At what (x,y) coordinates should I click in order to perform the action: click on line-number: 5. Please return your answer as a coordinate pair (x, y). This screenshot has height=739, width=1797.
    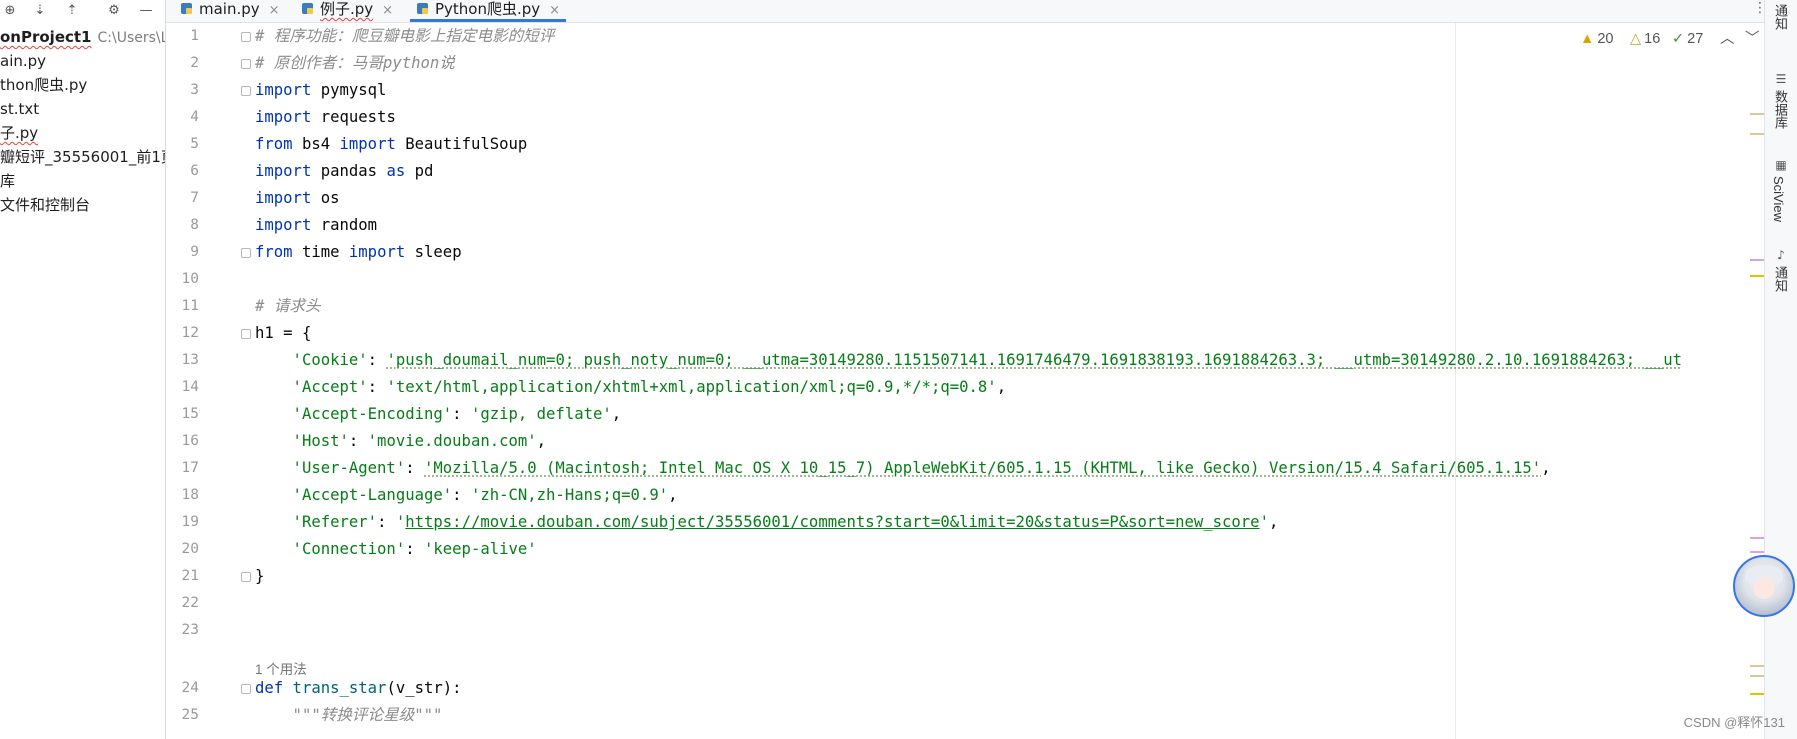
    Looking at the image, I should click on (194, 144).